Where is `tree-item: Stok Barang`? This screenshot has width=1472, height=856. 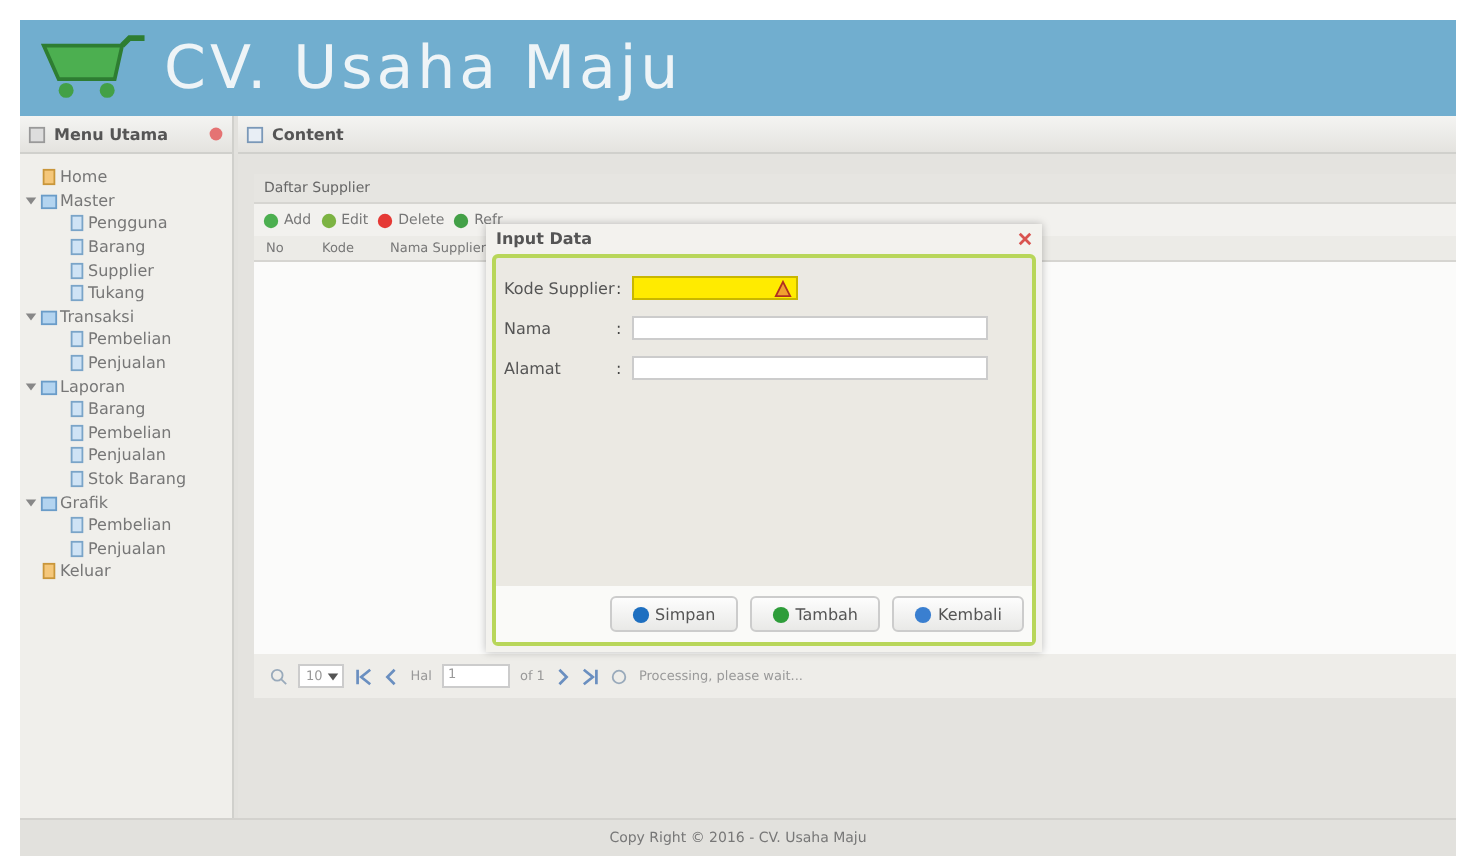 tree-item: Stok Barang is located at coordinates (137, 479).